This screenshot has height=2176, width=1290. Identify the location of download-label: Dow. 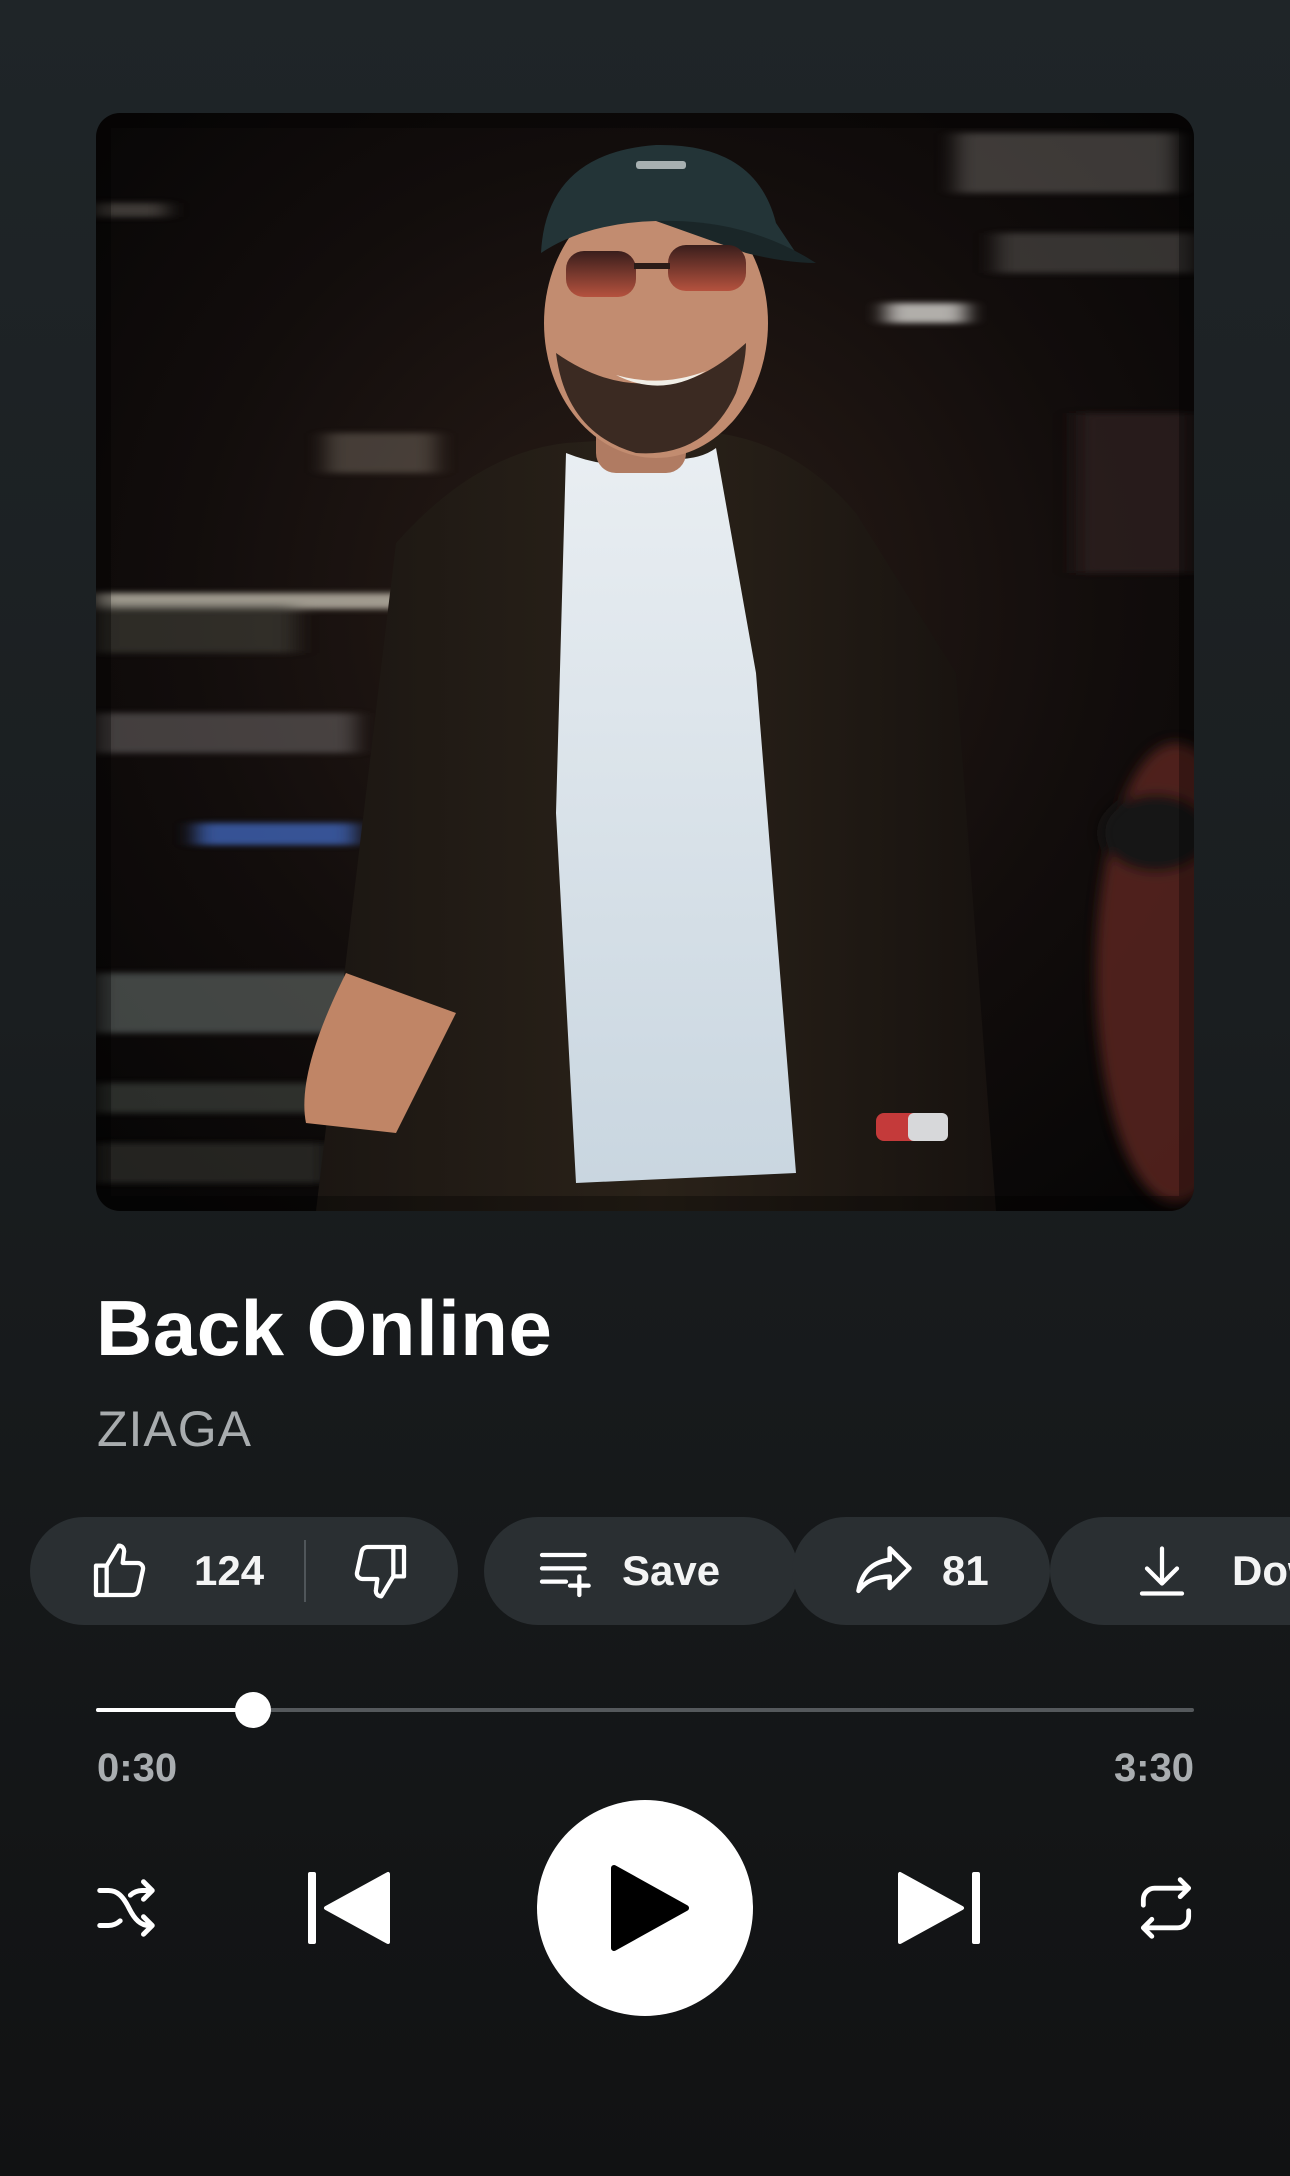
(1261, 1570).